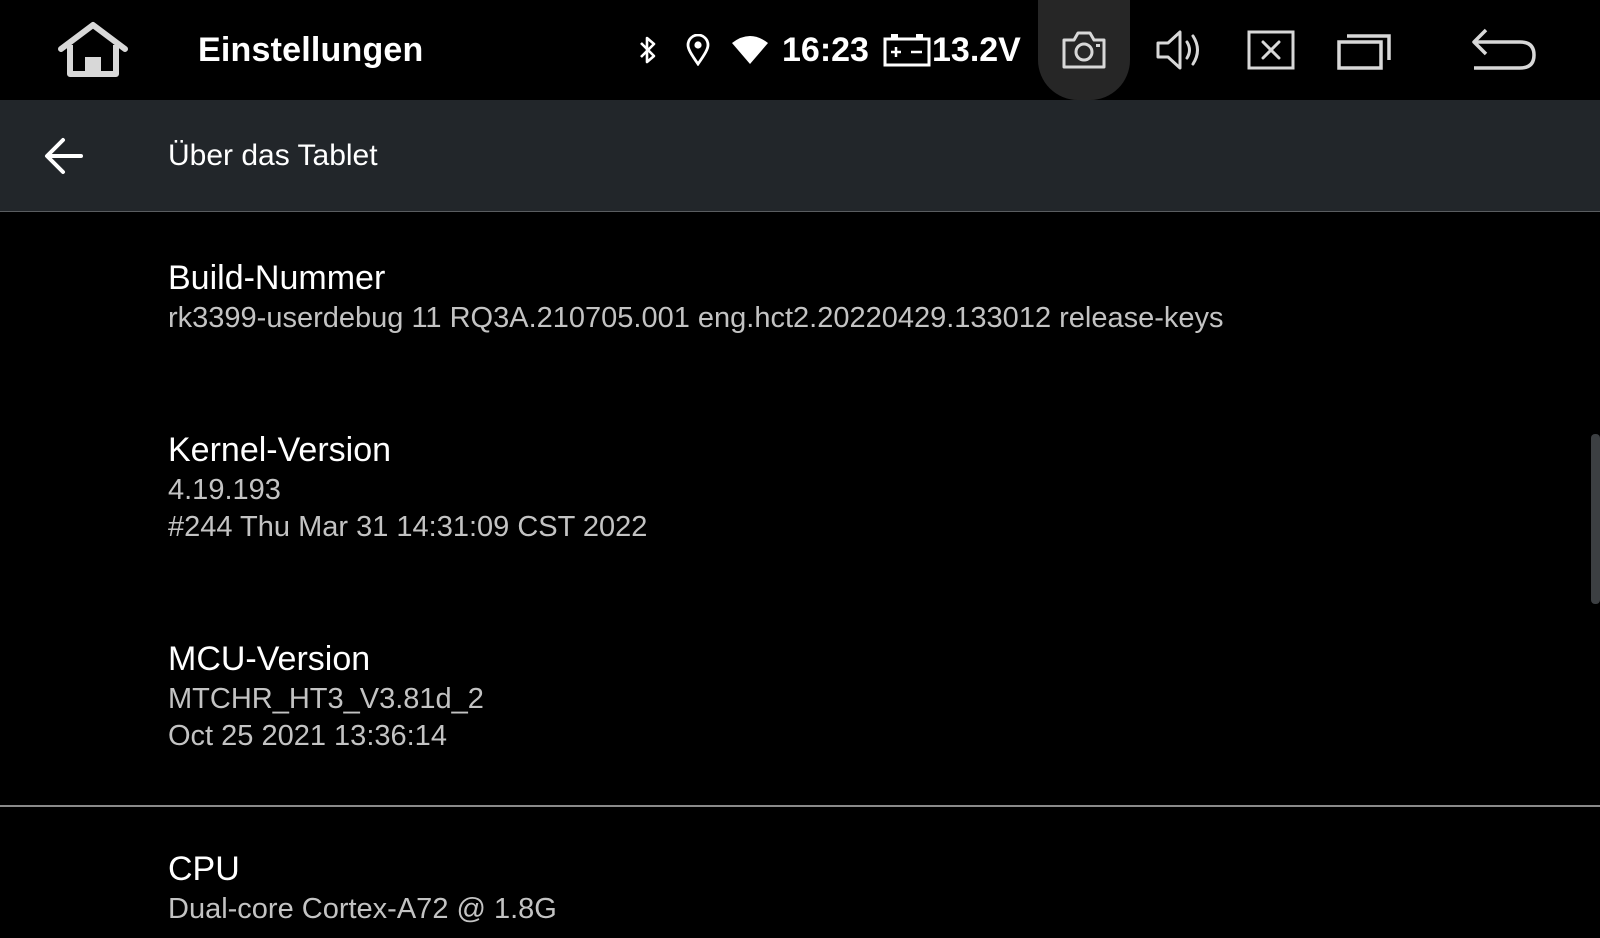  I want to click on location-icon, so click(698, 50).